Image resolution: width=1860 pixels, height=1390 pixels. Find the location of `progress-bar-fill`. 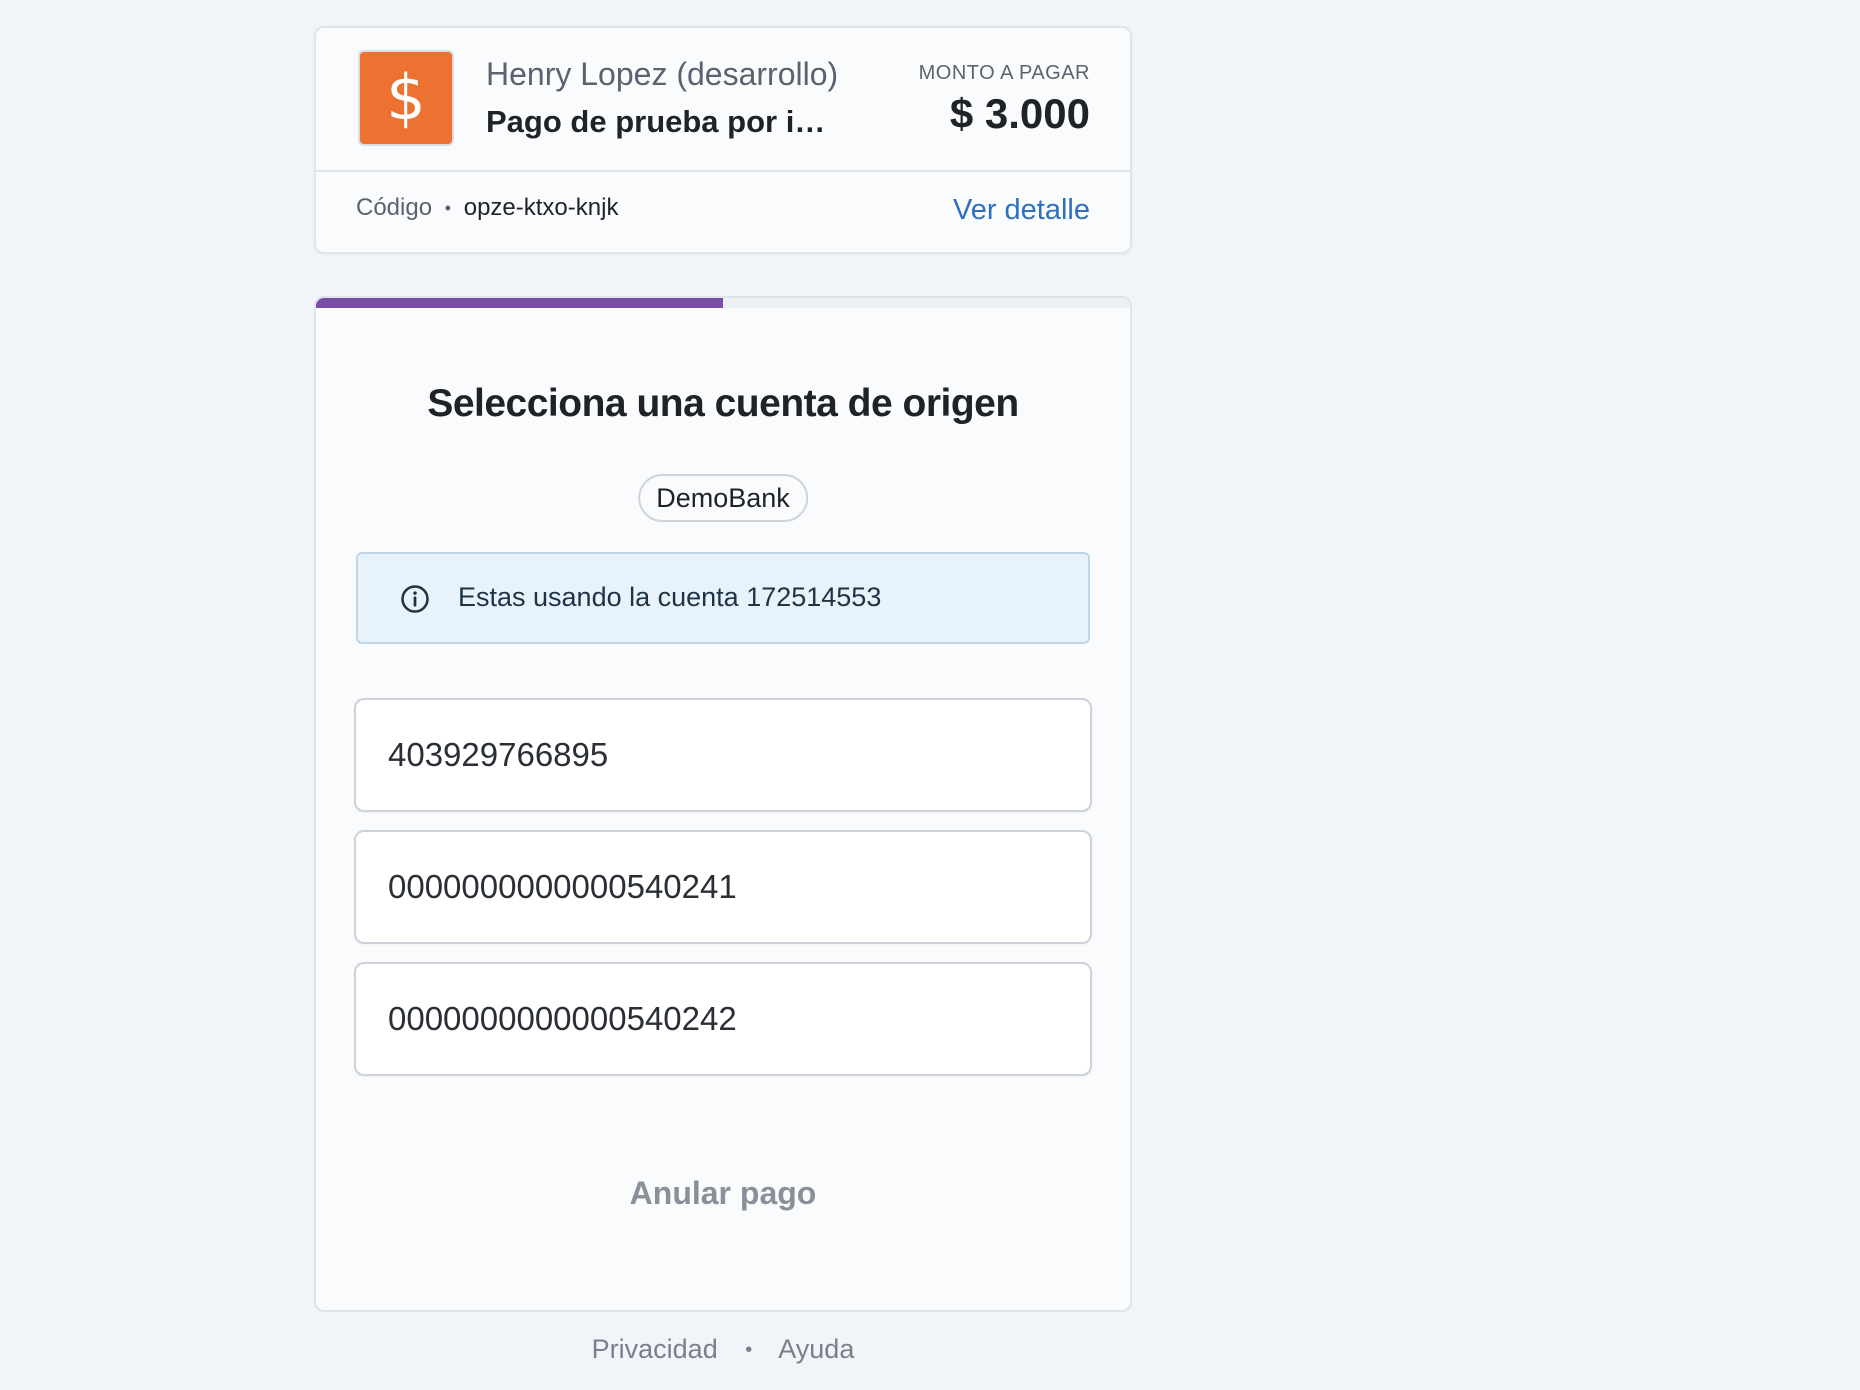

progress-bar-fill is located at coordinates (519, 303).